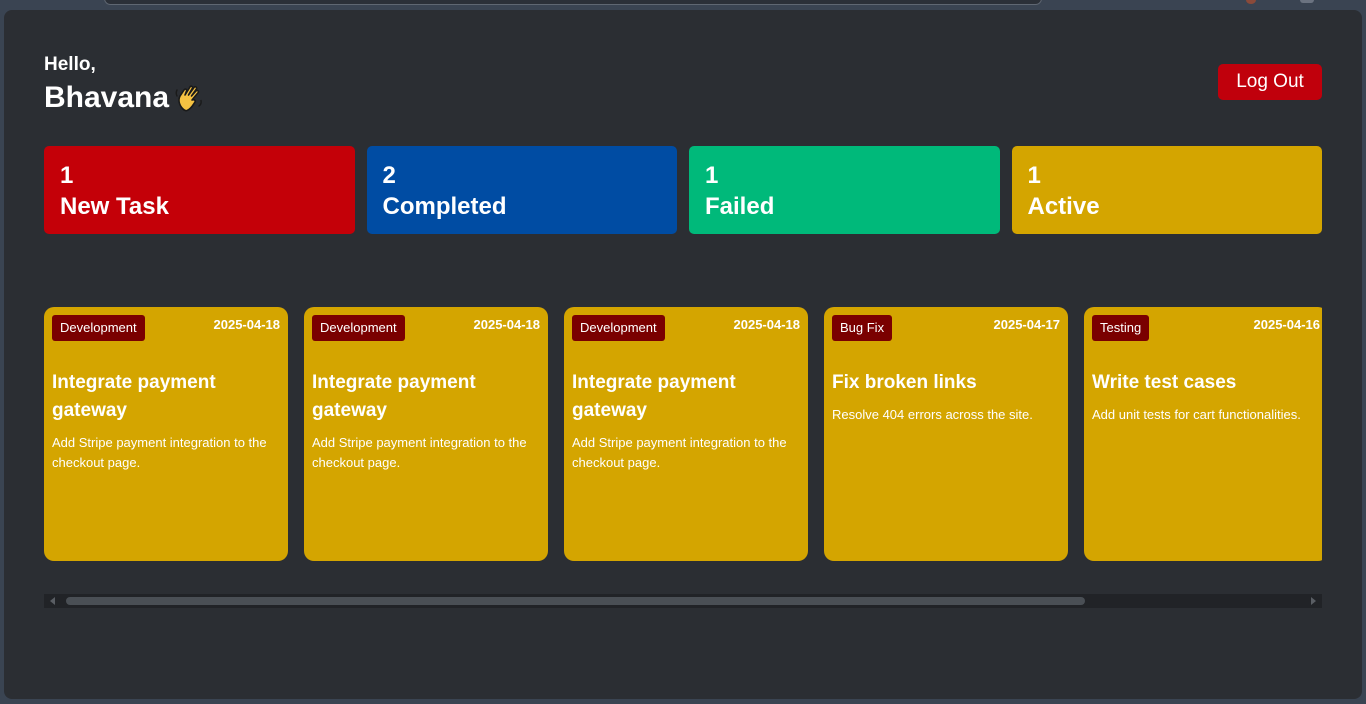 The width and height of the screenshot is (1366, 704). What do you see at coordinates (1313, 601) in the screenshot?
I see `scroll-right-arrow-icon` at bounding box center [1313, 601].